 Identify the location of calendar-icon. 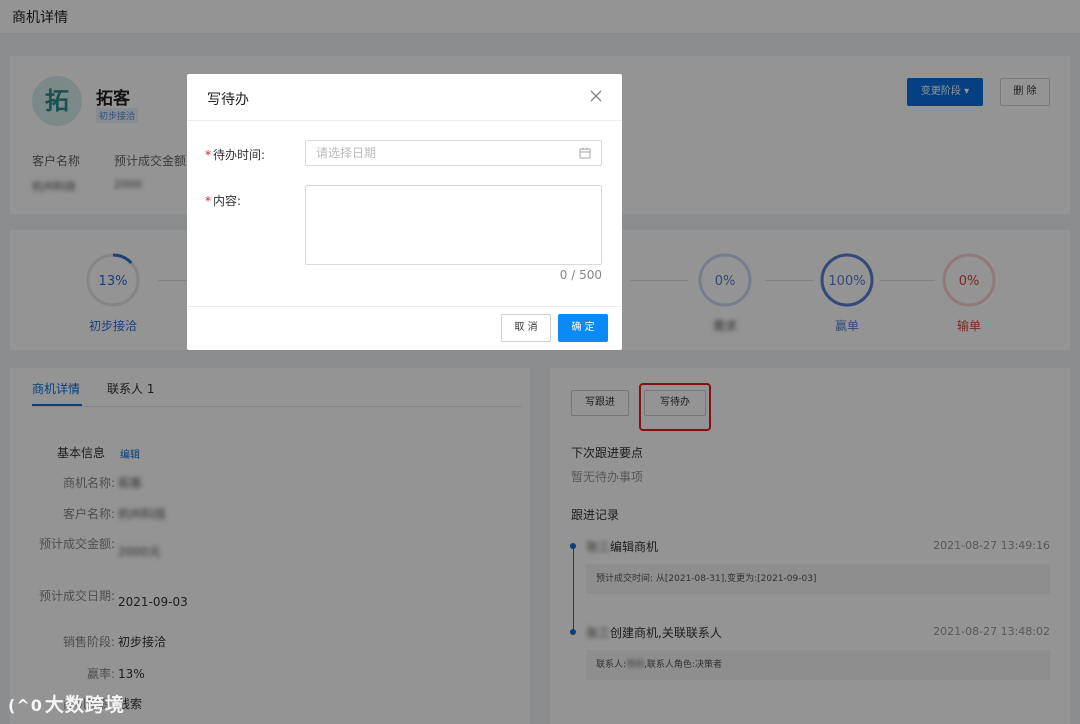
(585, 153).